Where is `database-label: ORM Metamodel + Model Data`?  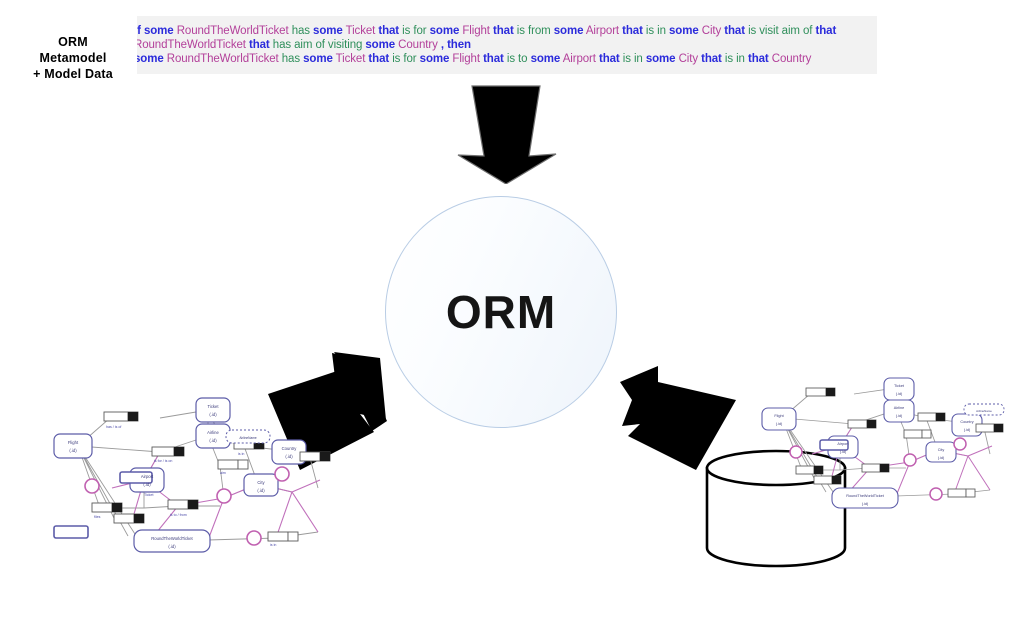 database-label: ORM Metamodel + Model Data is located at coordinates (73, 58).